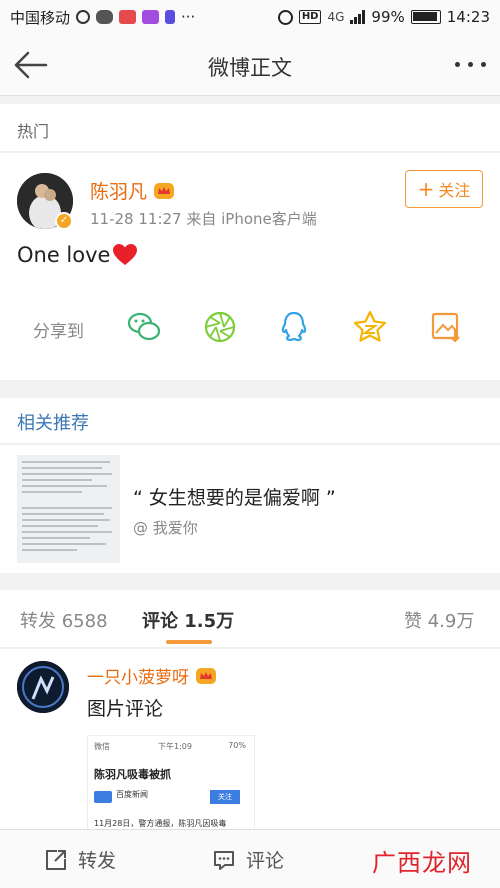 The width and height of the screenshot is (500, 888). What do you see at coordinates (68, 509) in the screenshot?
I see `related-thumbnail` at bounding box center [68, 509].